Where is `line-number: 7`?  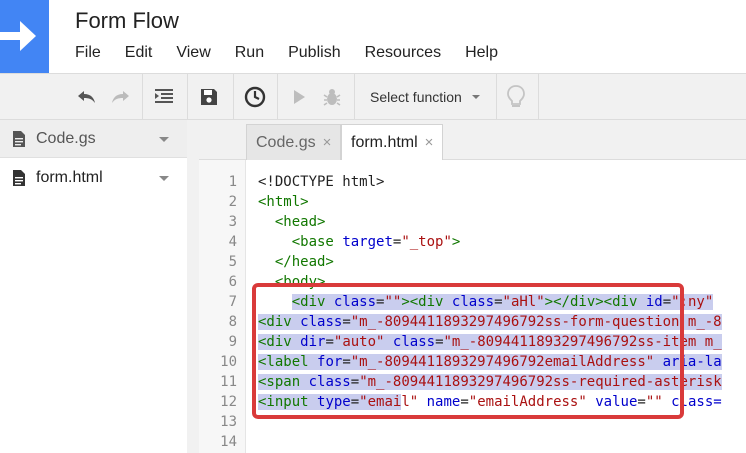
line-number: 7 is located at coordinates (232, 302).